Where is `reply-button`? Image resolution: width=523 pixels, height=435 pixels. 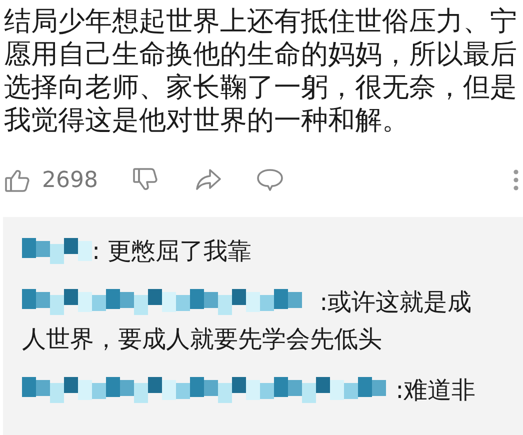
reply-button is located at coordinates (270, 180).